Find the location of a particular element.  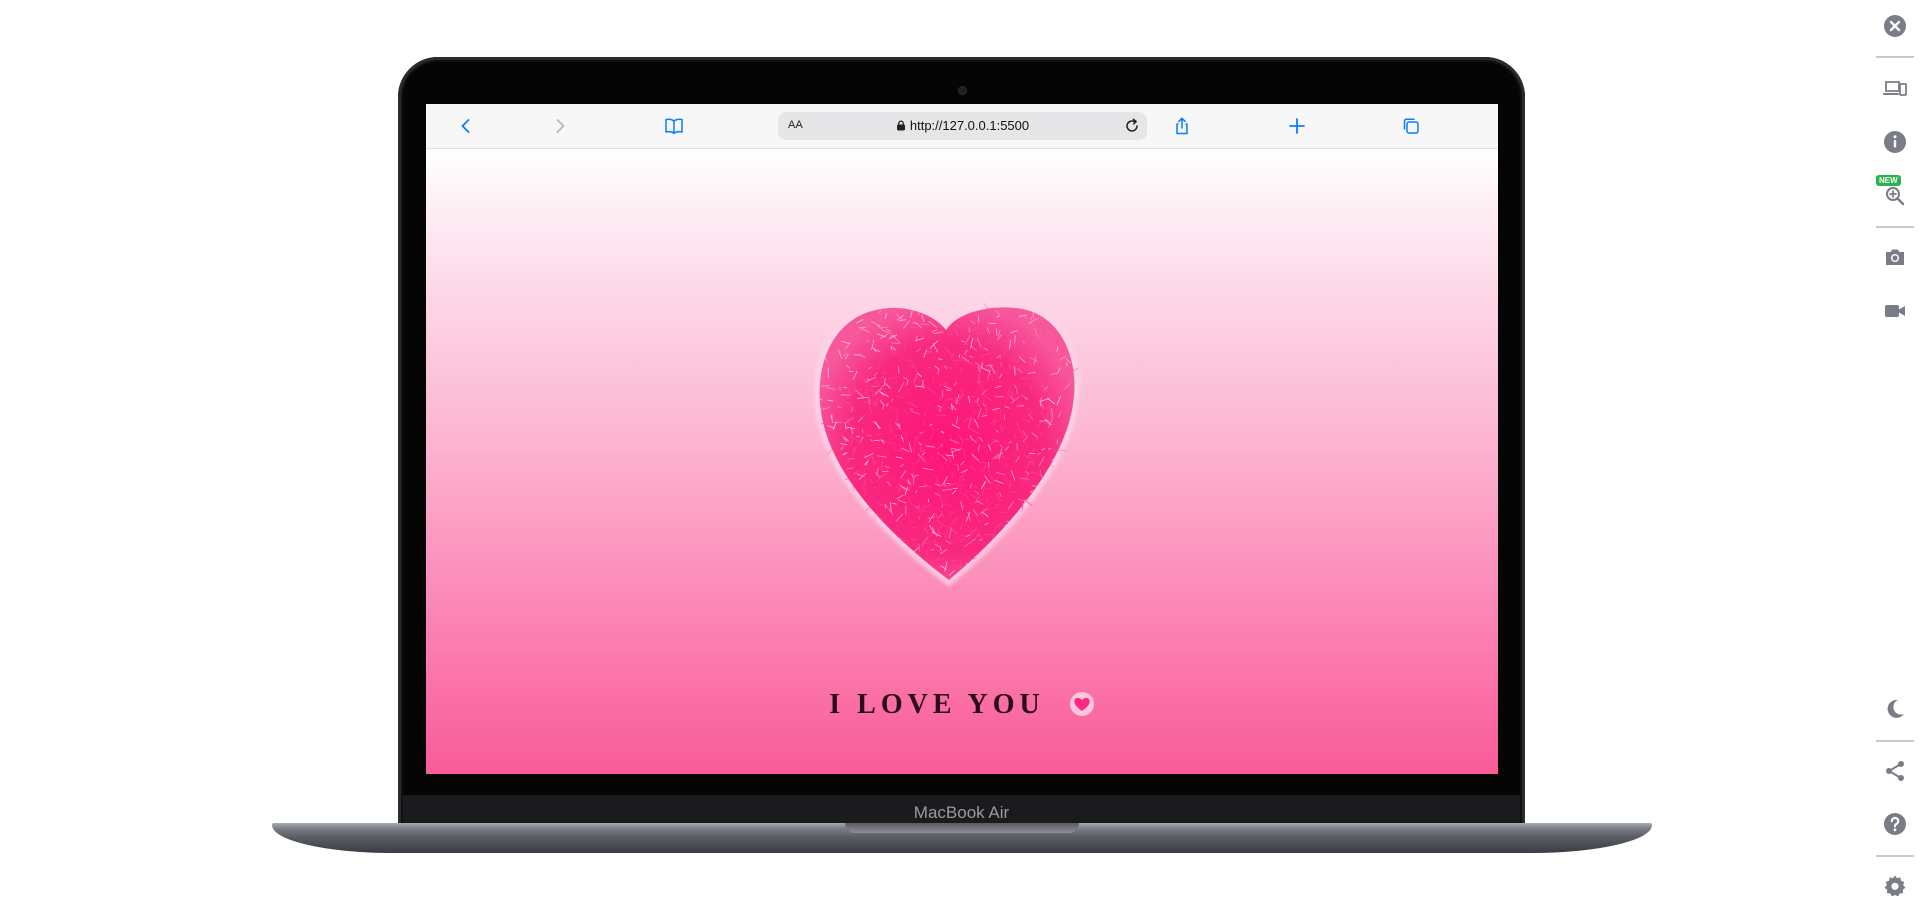

info-icon is located at coordinates (1895, 142).